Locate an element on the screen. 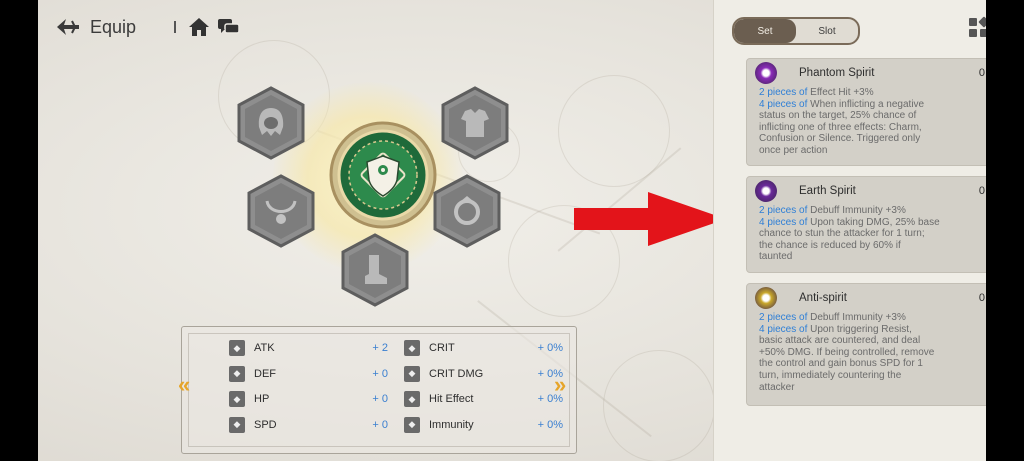 The width and height of the screenshot is (1024, 461). stat-row-crit-dmg: ◆ CRIT DMG + 0% is located at coordinates (483, 374).